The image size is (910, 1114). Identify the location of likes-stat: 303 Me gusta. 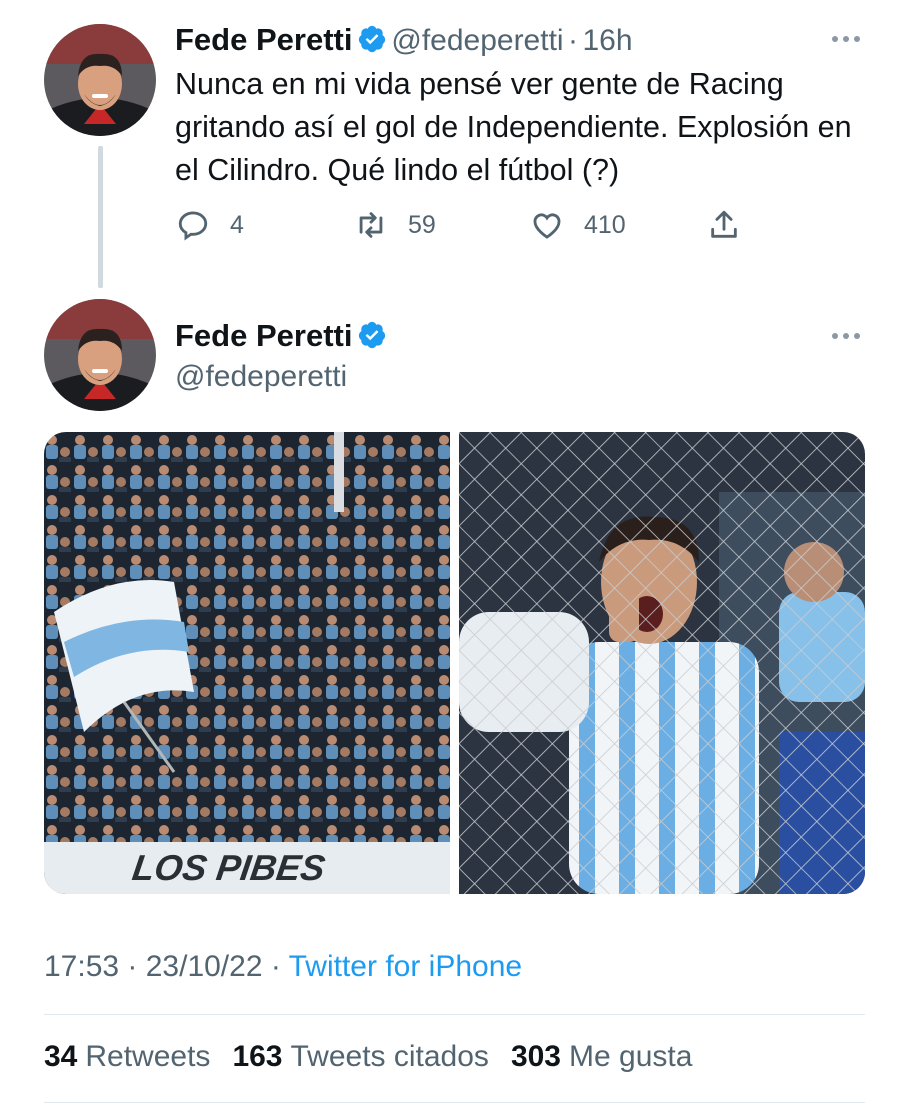
(601, 1057).